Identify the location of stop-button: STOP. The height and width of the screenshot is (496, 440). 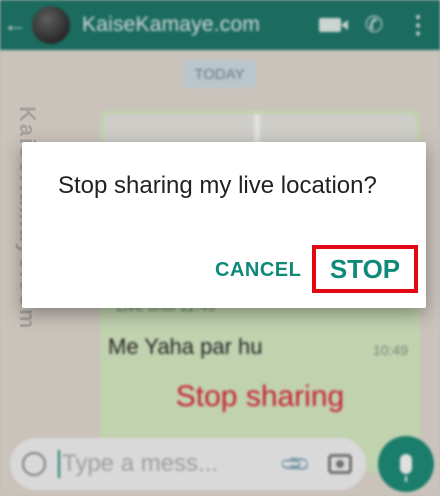
(365, 269).